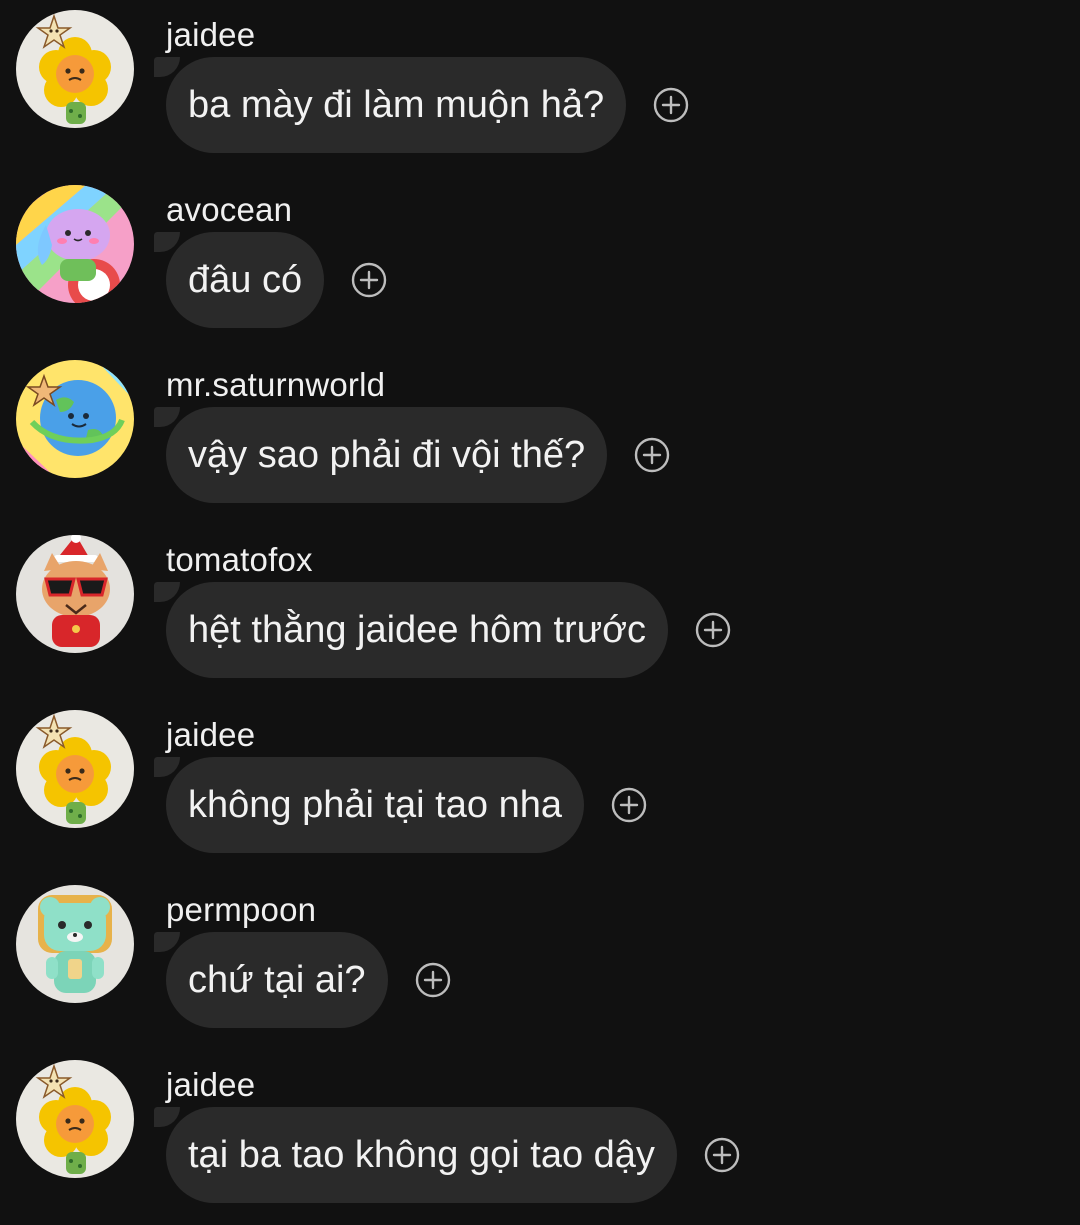 This screenshot has height=1225, width=1080. I want to click on message-row: permpoon chứ tại ai?, so click(540, 962).